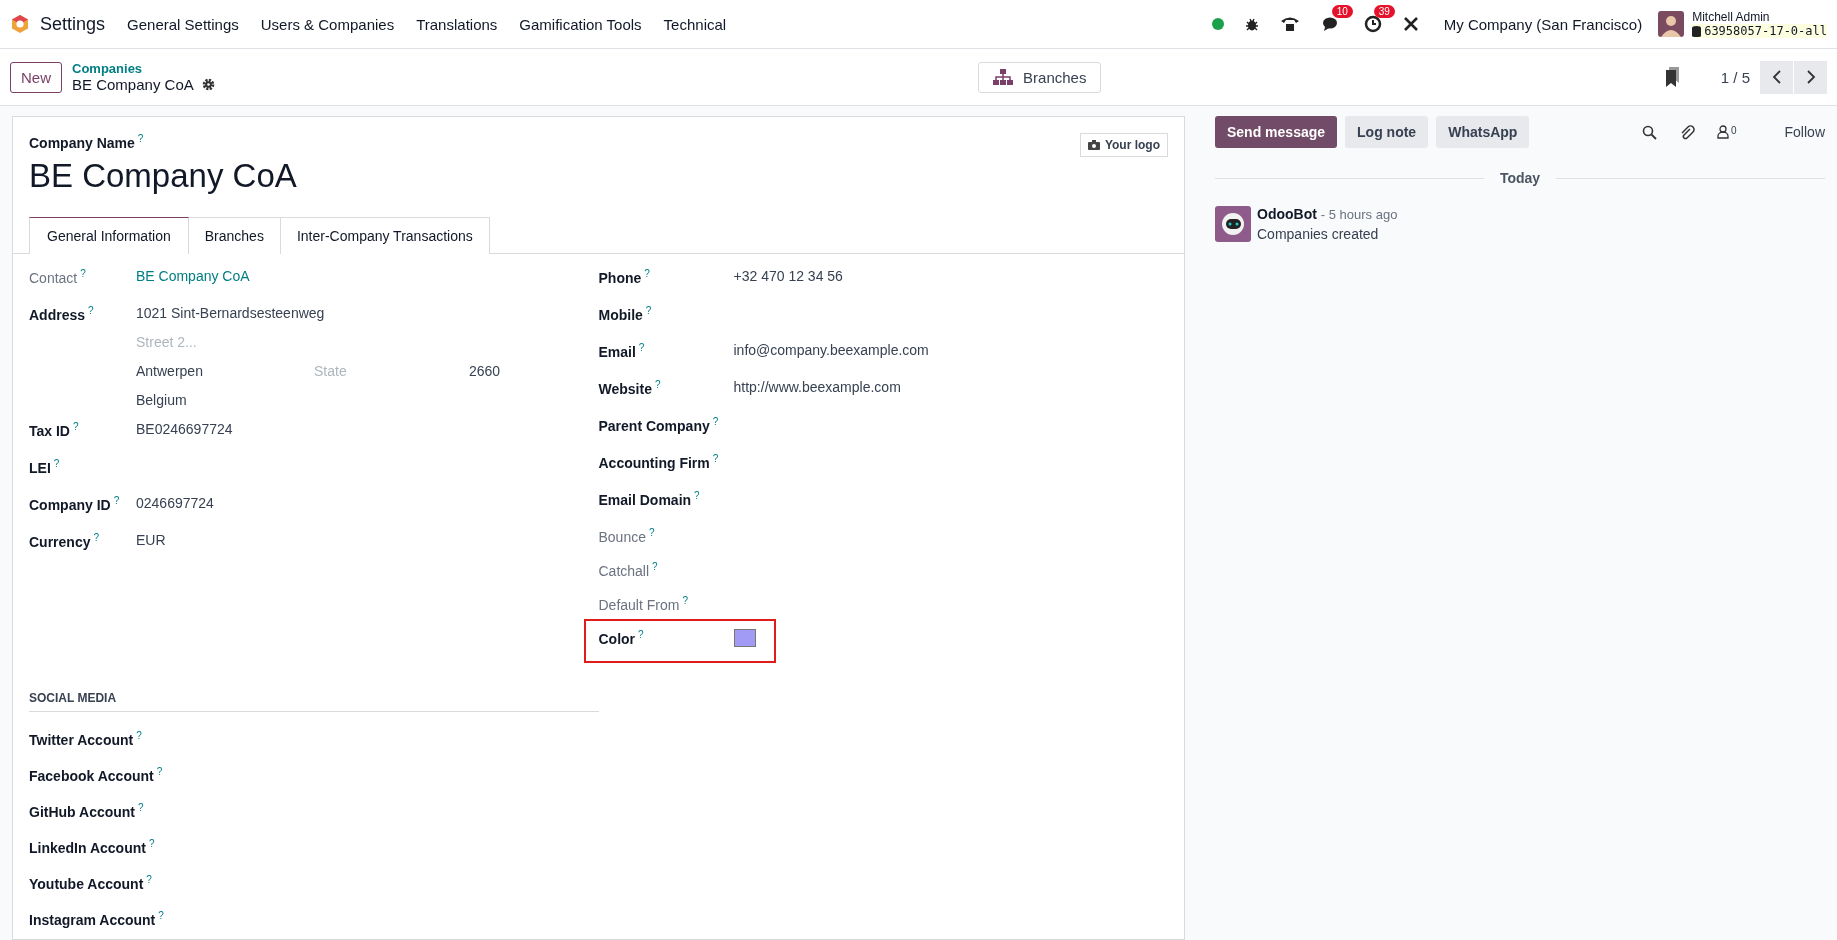 Image resolution: width=1837 pixels, height=940 pixels. Describe the element at coordinates (184, 428) in the screenshot. I see `field-value: BE0246697724` at that location.